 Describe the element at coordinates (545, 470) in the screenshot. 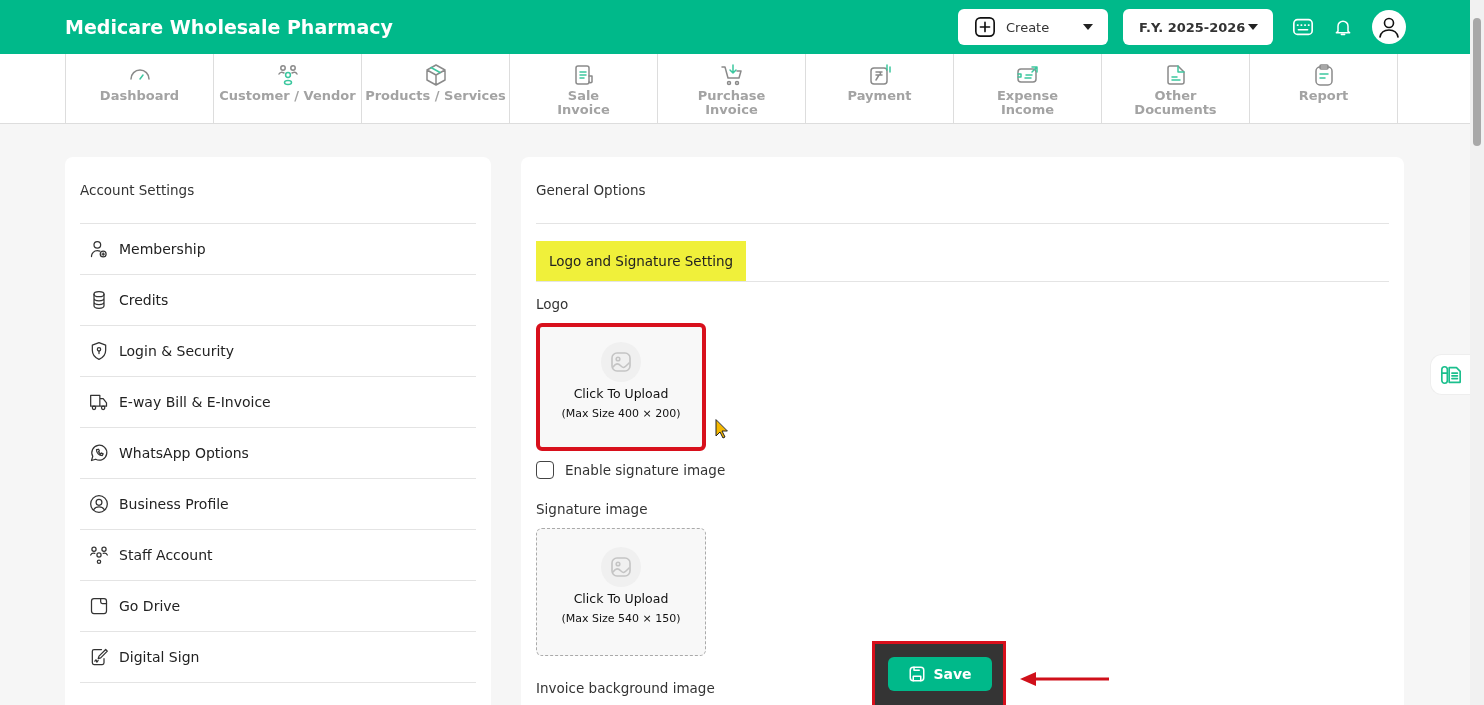

I see `checkbox` at that location.